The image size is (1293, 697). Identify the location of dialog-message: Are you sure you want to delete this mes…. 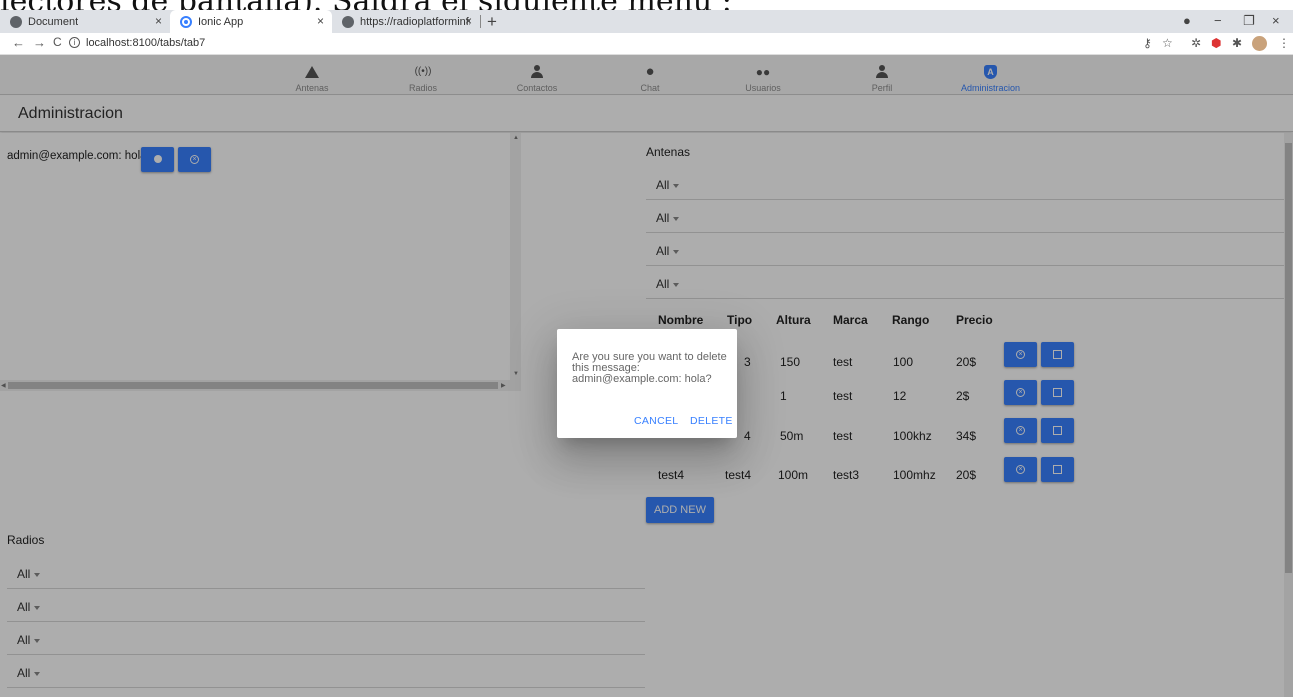
(649, 368).